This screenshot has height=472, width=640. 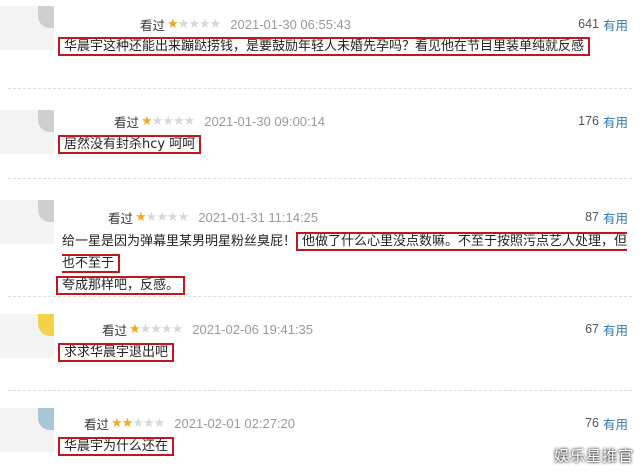 I want to click on highlighted-comment: 夸成那样吧，反感。, so click(x=121, y=285).